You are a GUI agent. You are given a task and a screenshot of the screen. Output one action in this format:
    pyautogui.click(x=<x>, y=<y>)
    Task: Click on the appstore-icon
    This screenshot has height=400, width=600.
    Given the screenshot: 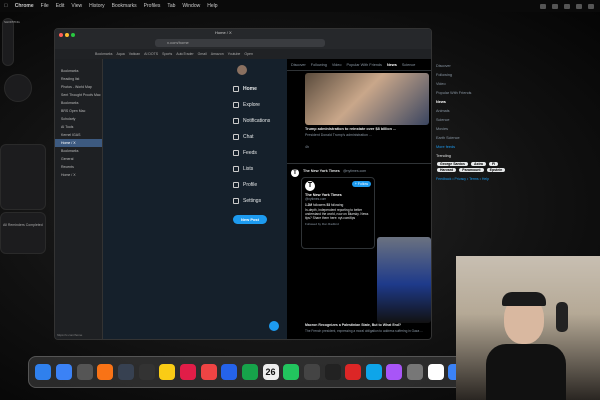 What is the action you would take?
    pyautogui.click(x=373, y=372)
    